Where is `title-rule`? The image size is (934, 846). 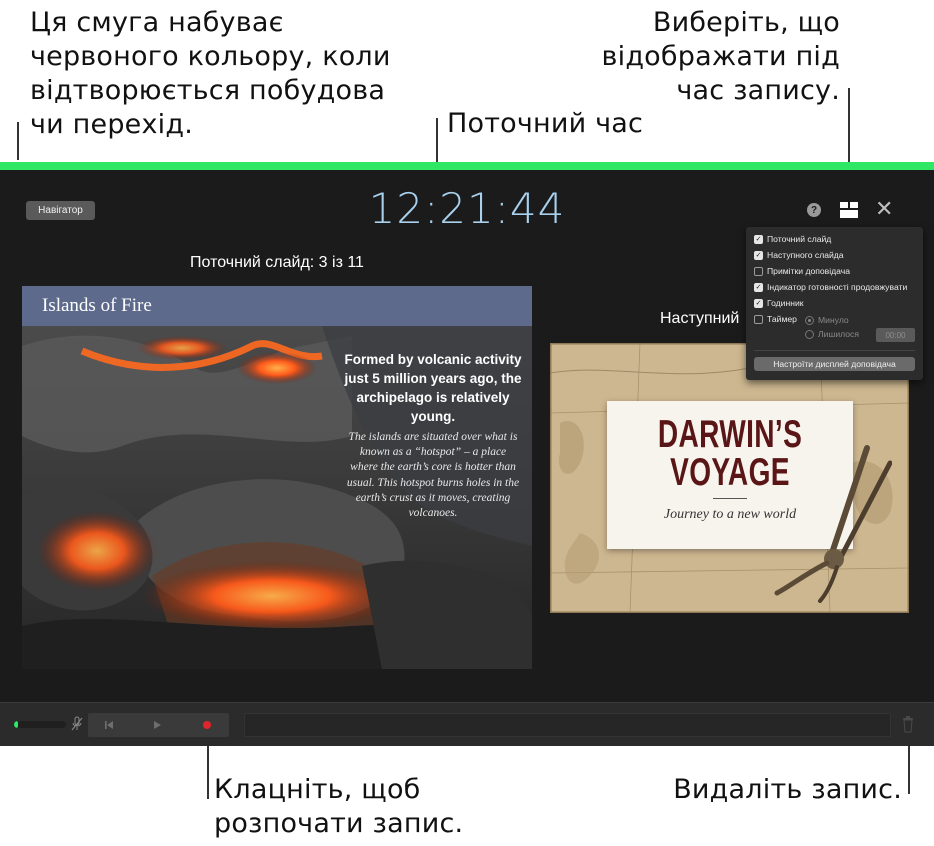
title-rule is located at coordinates (730, 498).